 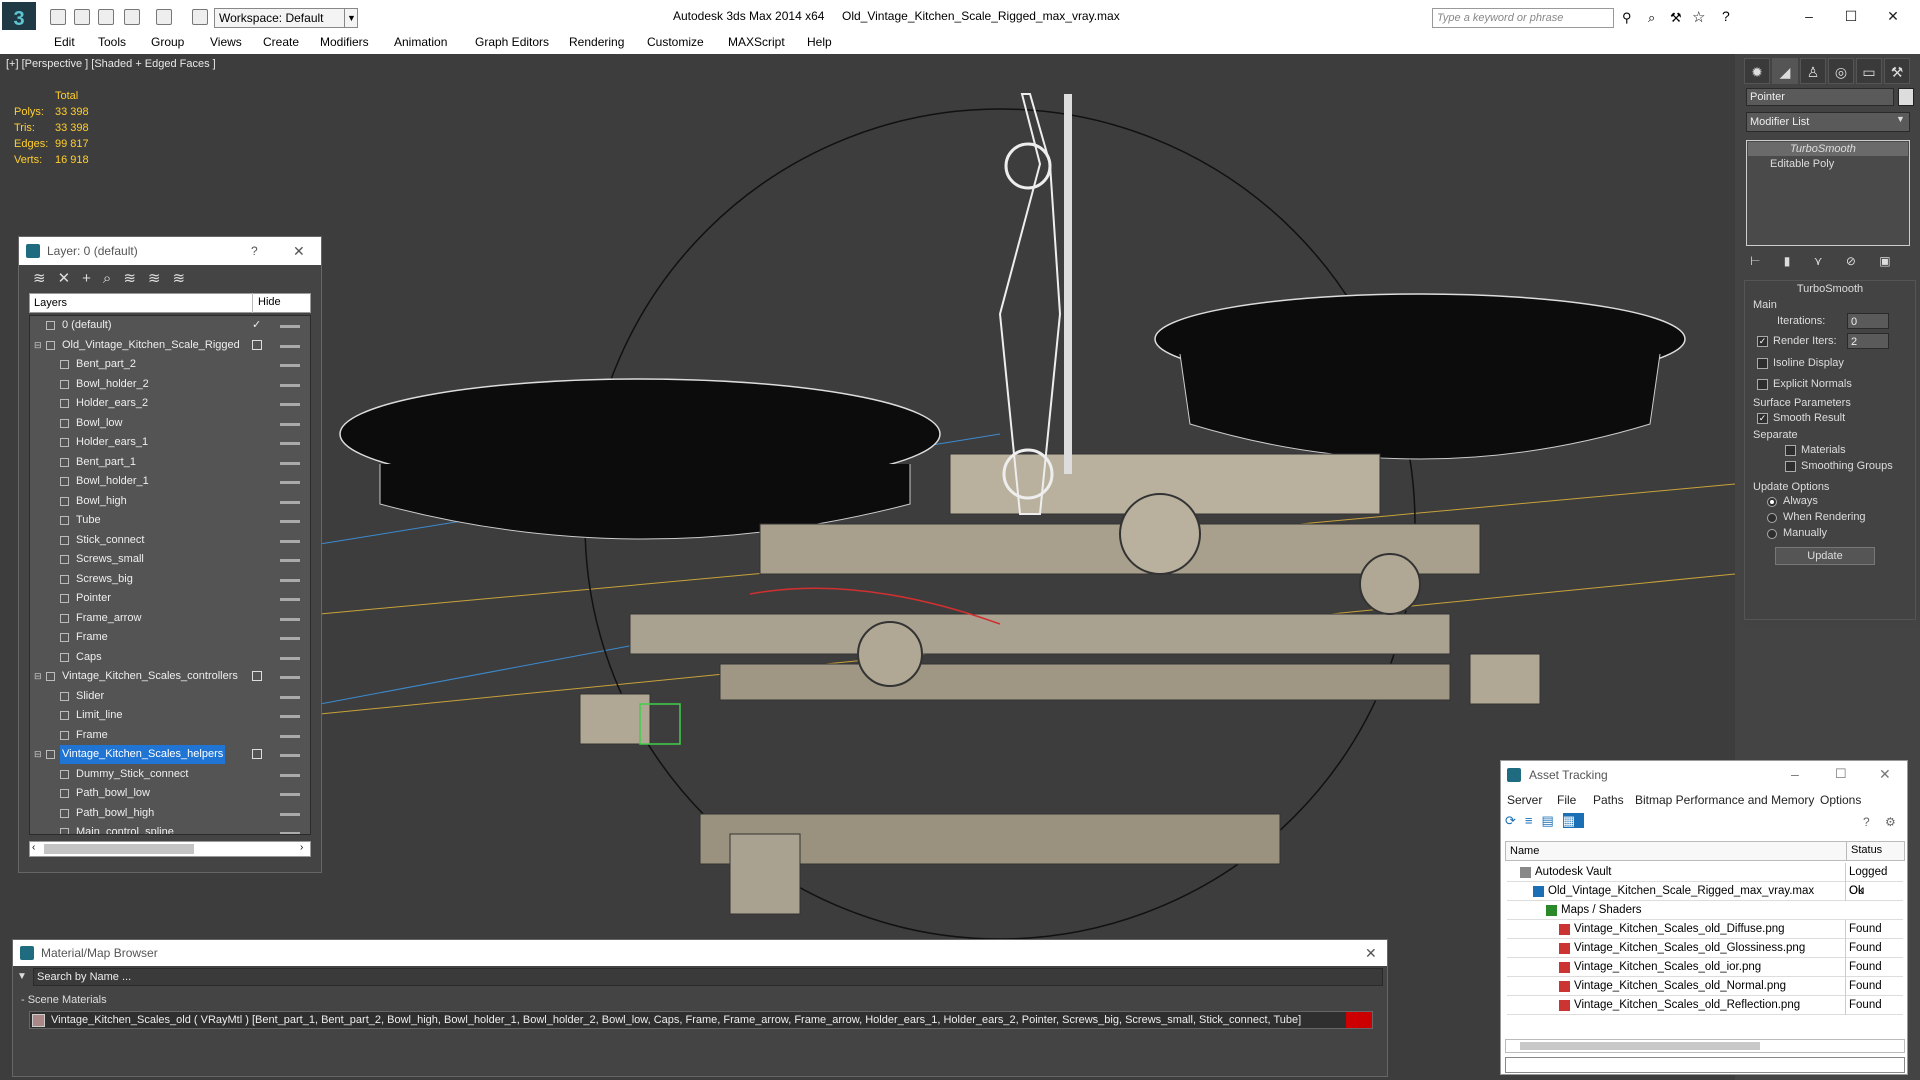 What do you see at coordinates (1698, 17) in the screenshot?
I see `favorites-star-icon: ☆` at bounding box center [1698, 17].